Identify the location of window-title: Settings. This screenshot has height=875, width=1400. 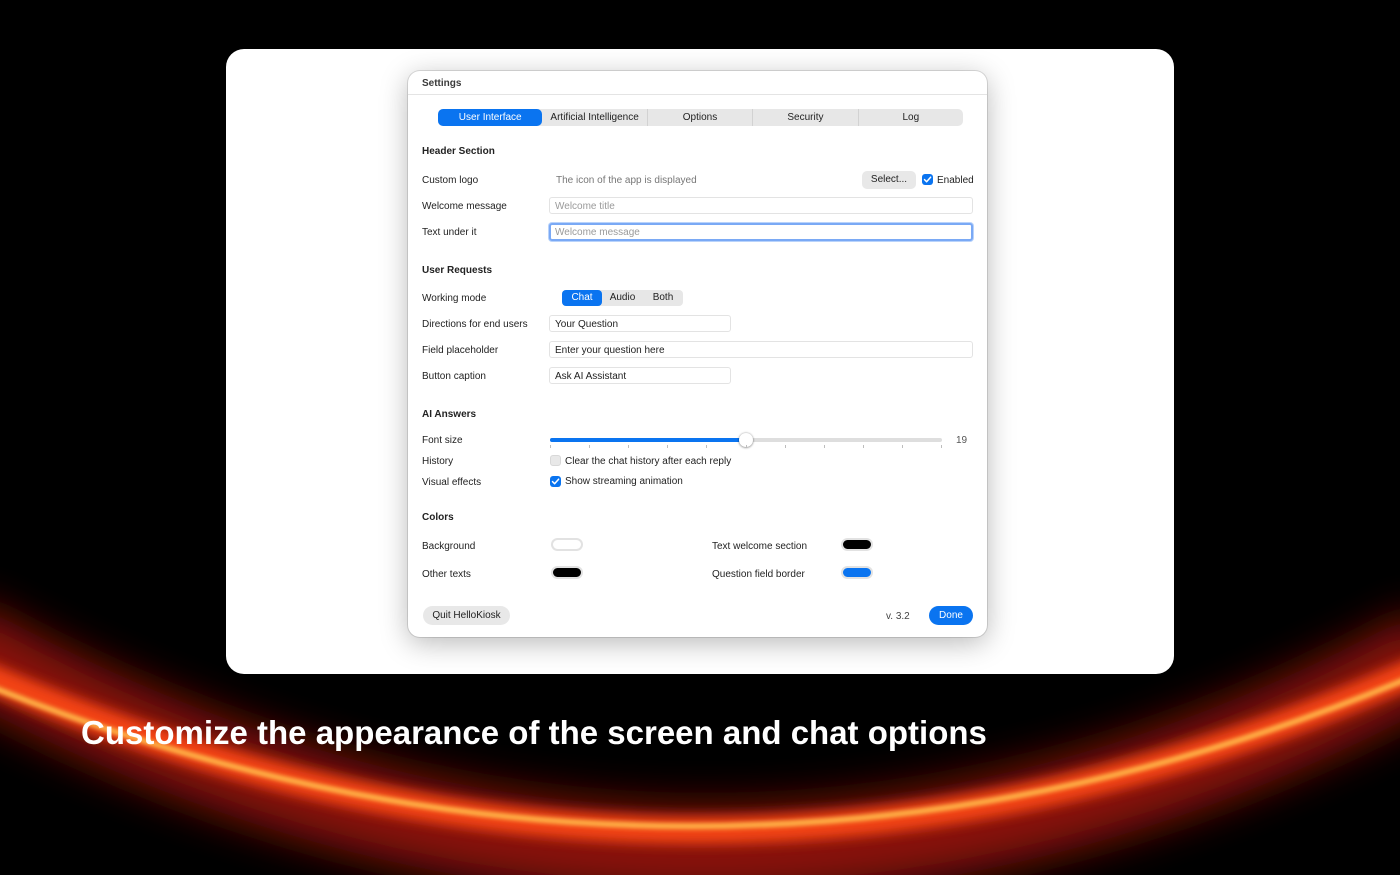
(442, 83).